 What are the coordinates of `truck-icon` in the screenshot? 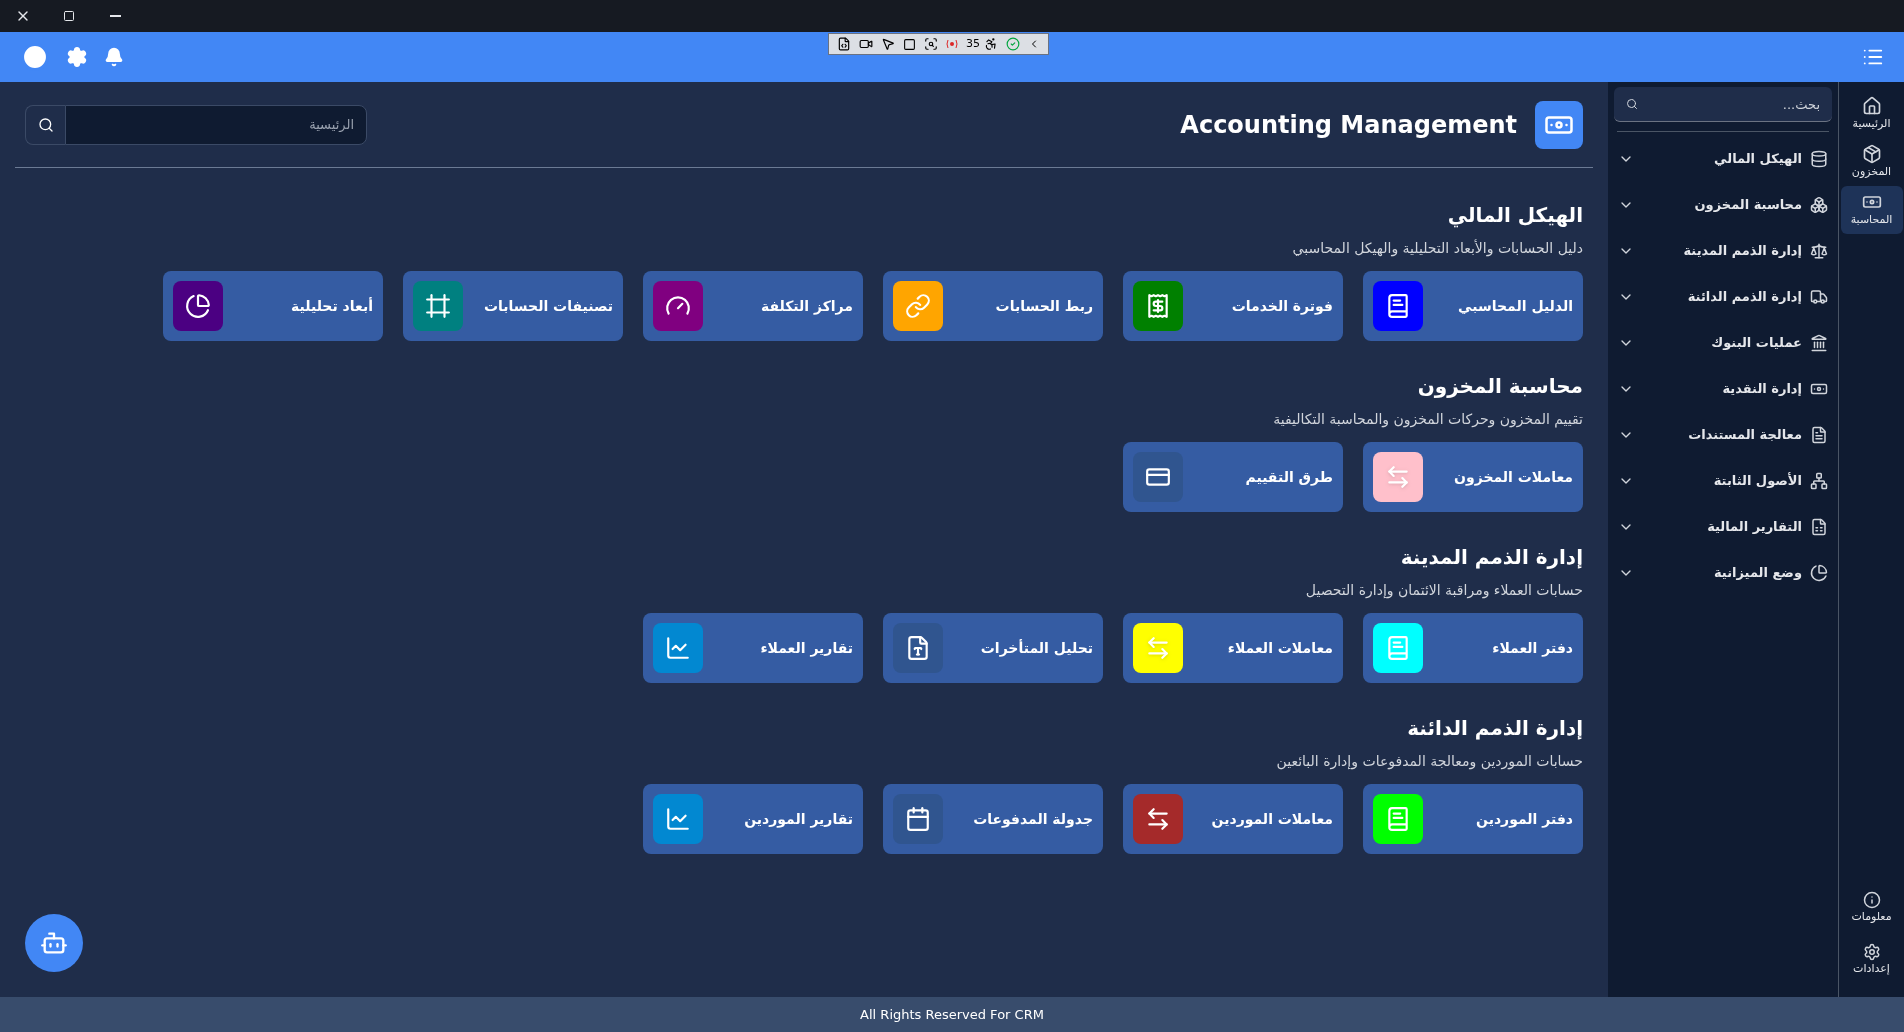 It's located at (1819, 297).